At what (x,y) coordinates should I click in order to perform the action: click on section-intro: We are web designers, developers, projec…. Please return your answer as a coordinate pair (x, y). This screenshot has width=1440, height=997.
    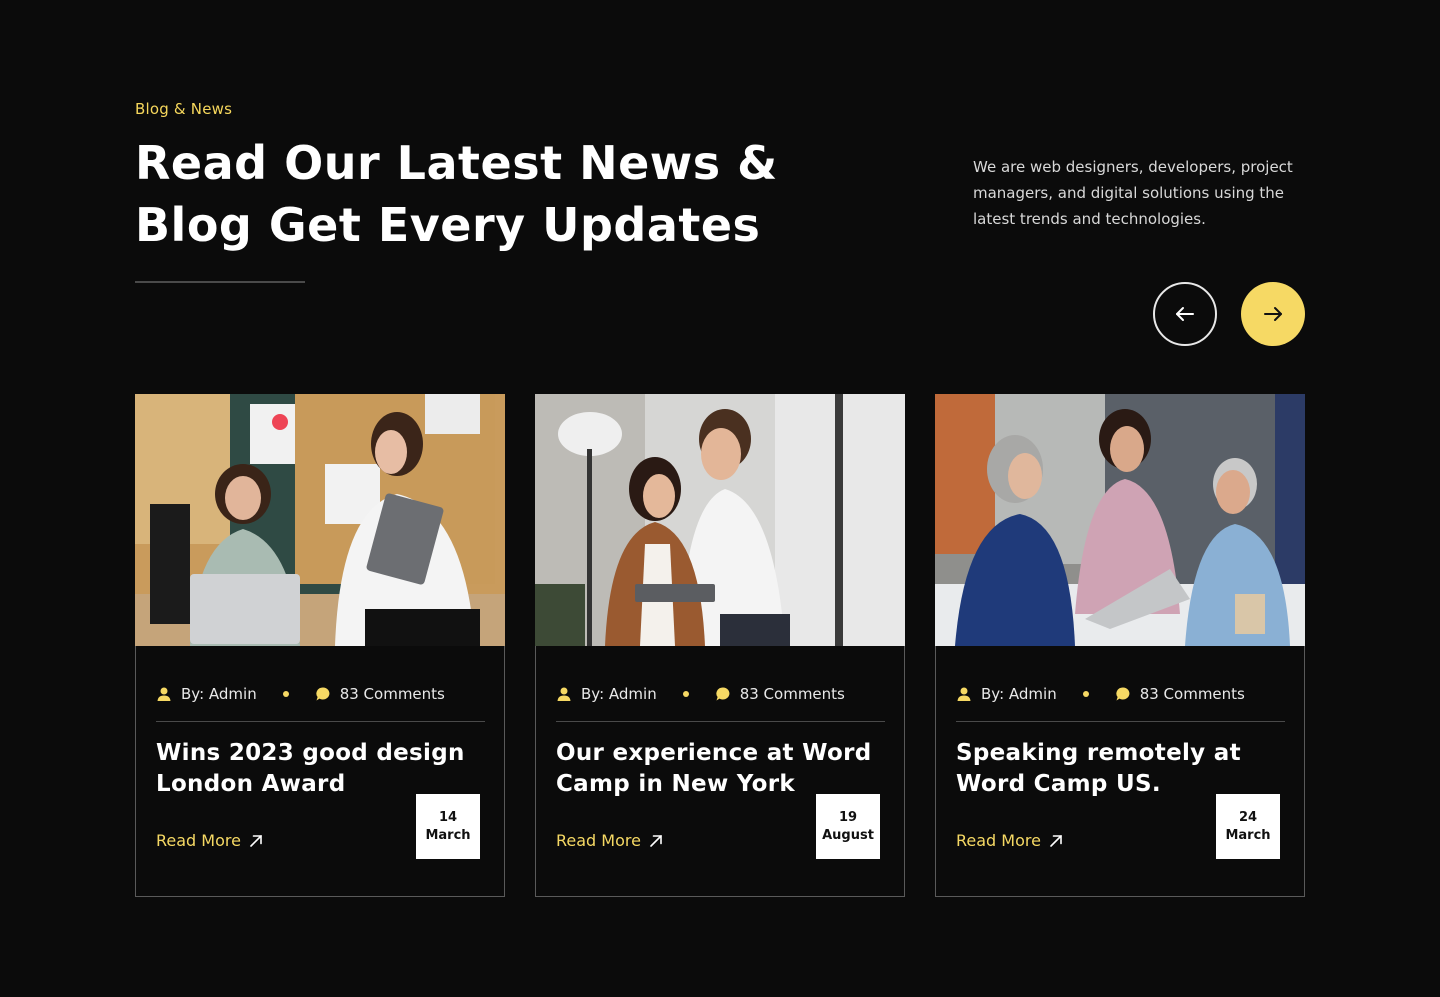
    Looking at the image, I should click on (1133, 193).